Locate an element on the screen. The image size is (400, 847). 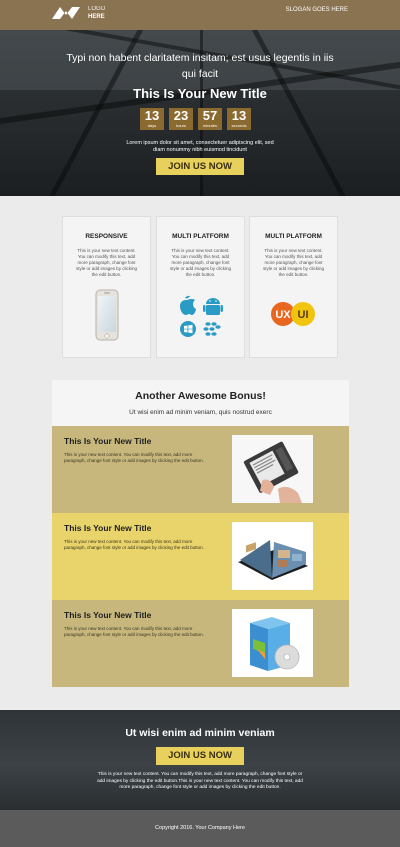
cta-title: Ut wisi enim ad minim veniam is located at coordinates (200, 733).